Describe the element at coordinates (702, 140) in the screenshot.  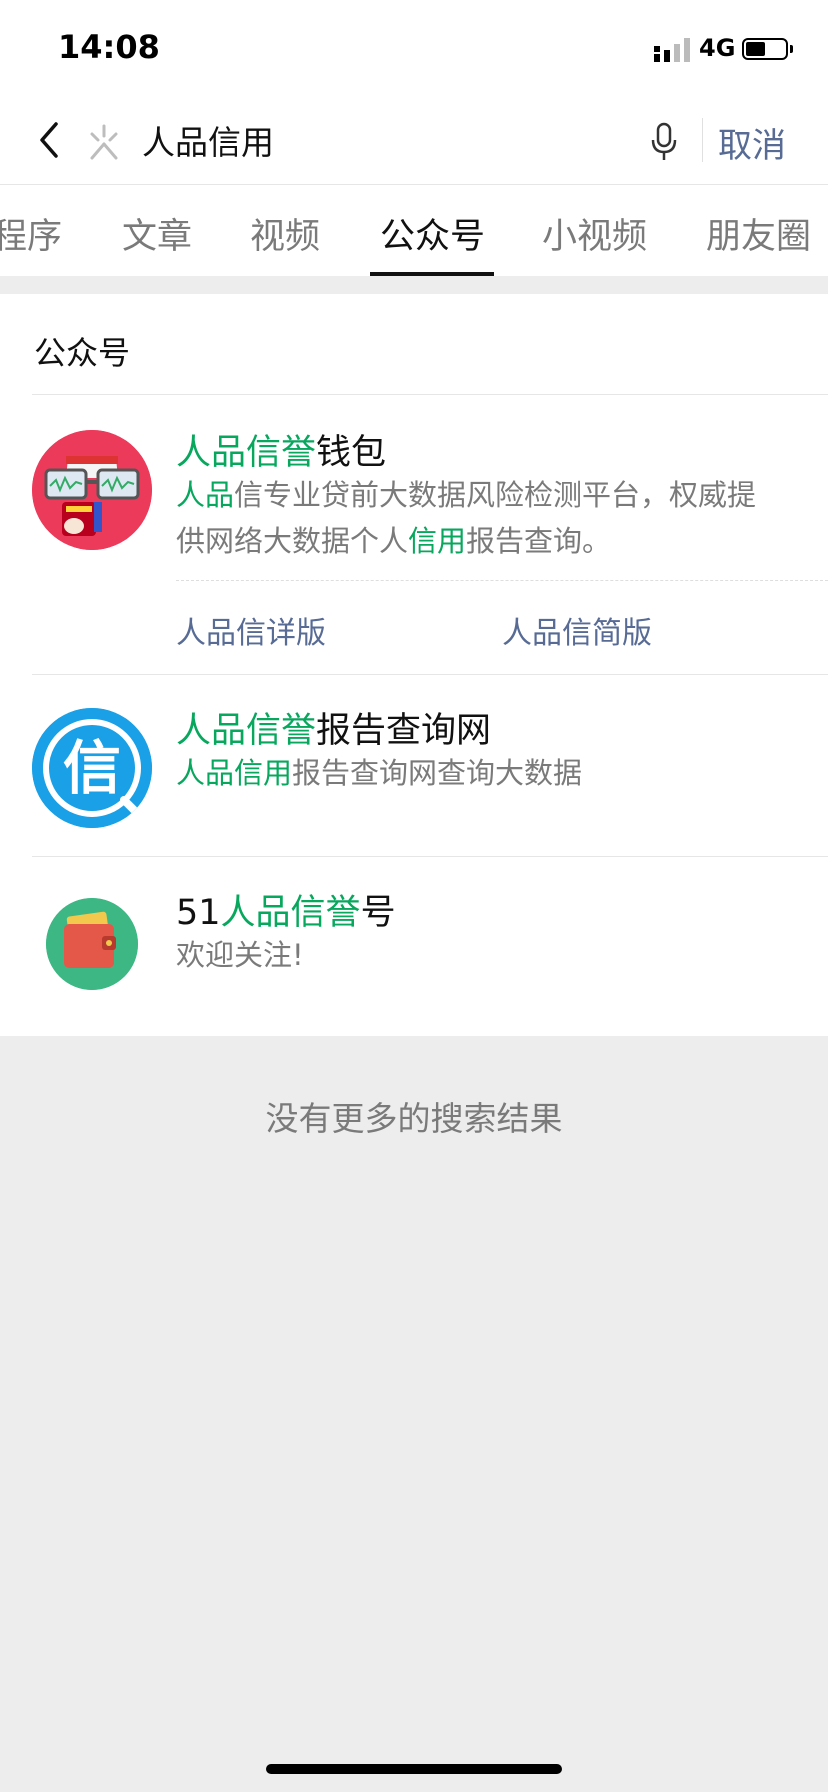
I see `search-divider` at that location.